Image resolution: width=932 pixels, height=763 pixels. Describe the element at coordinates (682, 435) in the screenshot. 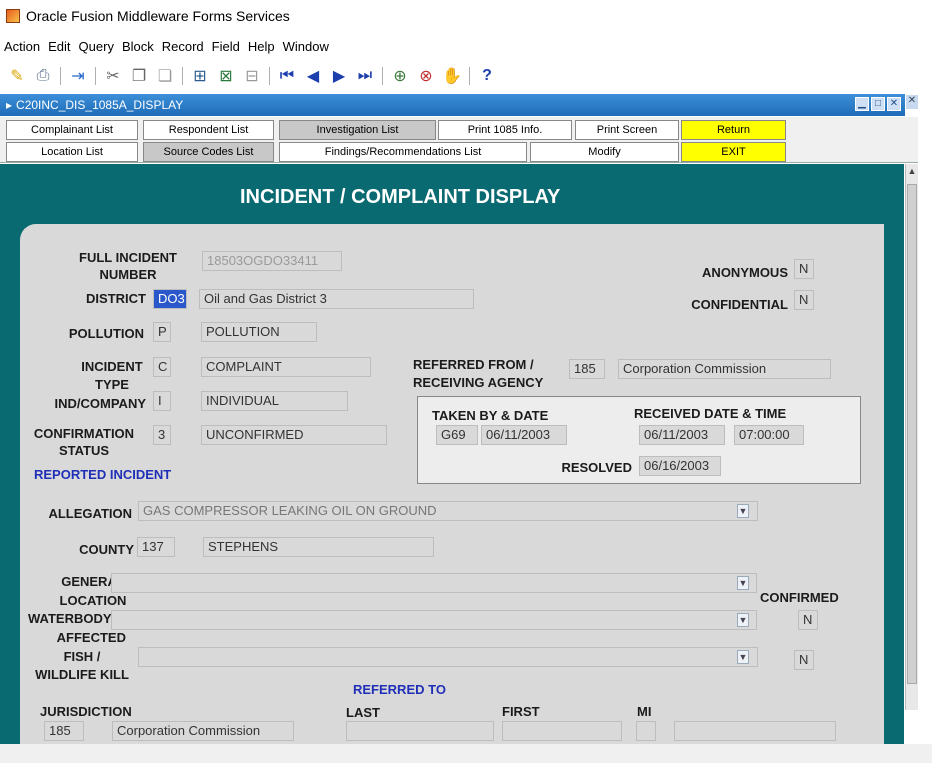

I see `received-date-field: 06/11/2003` at that location.